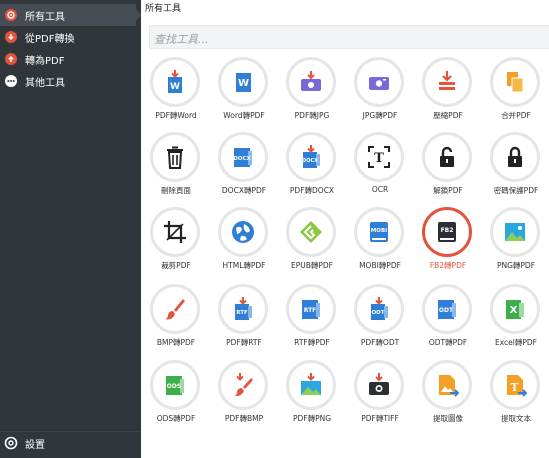 Image resolution: width=549 pixels, height=458 pixels. What do you see at coordinates (35, 445) in the screenshot?
I see `settings-label: 設置` at bounding box center [35, 445].